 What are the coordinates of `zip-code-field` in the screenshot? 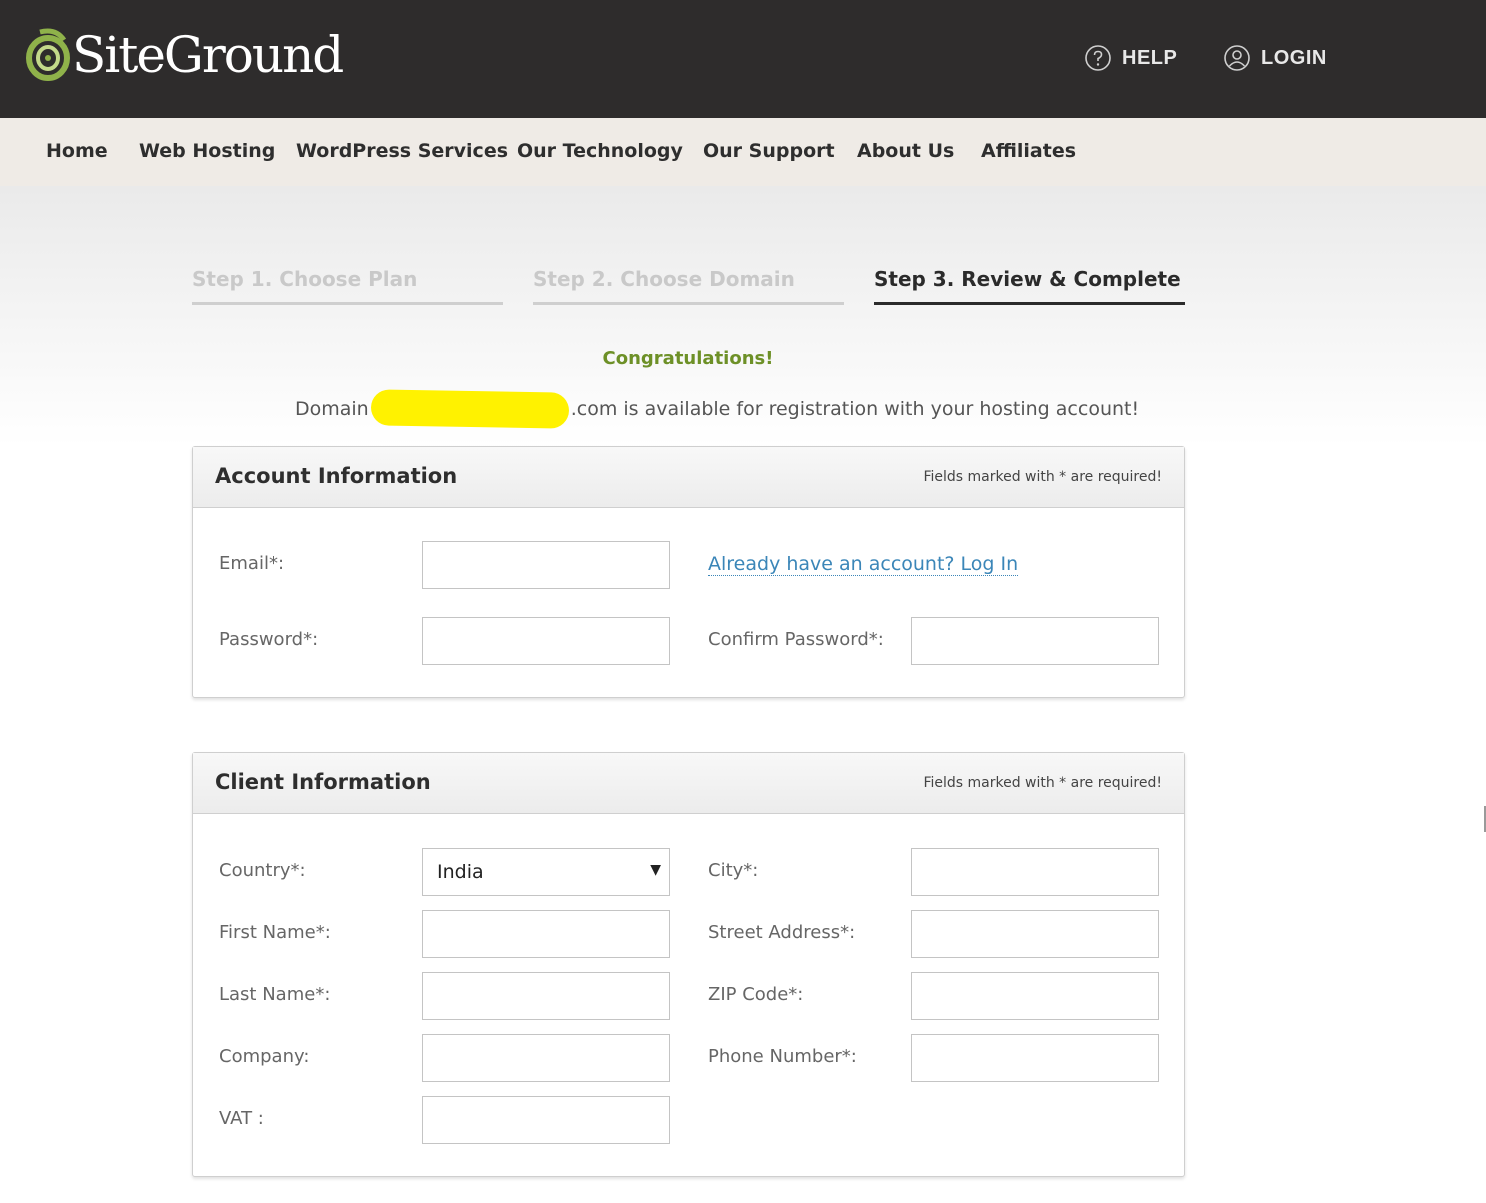 It's located at (1035, 996).